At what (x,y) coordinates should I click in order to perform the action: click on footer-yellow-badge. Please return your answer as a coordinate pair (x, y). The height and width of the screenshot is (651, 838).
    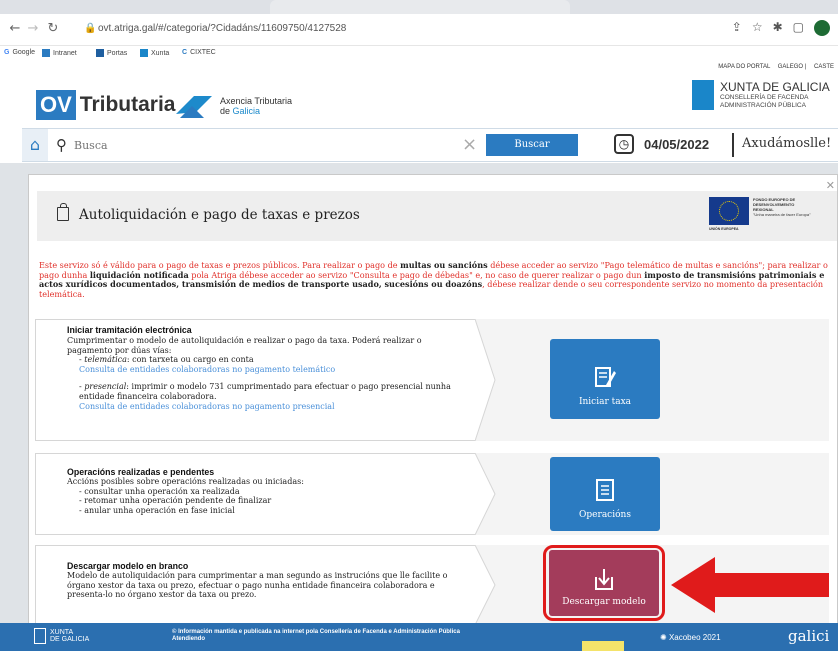
    Looking at the image, I should click on (603, 646).